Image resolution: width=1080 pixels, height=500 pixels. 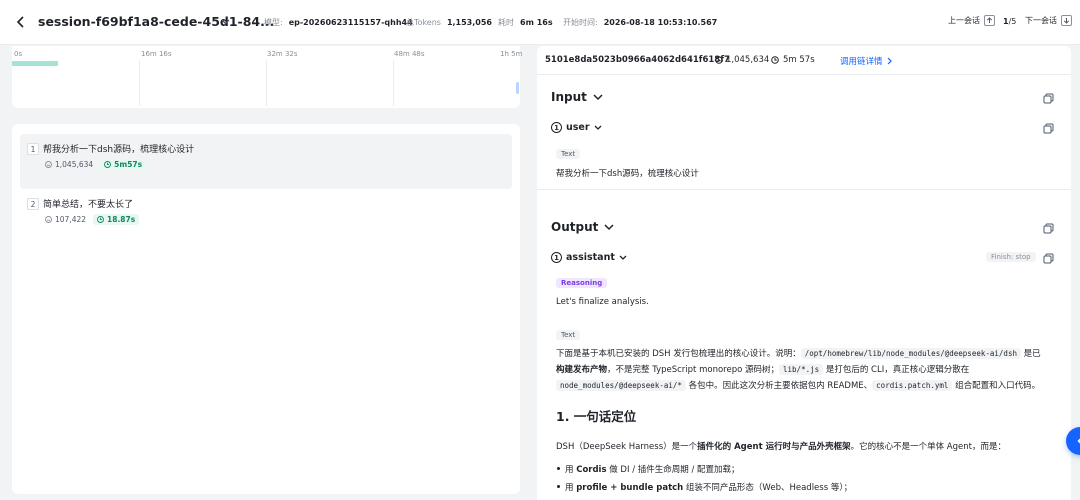 I want to click on start-label: 开始时间:, so click(x=580, y=22).